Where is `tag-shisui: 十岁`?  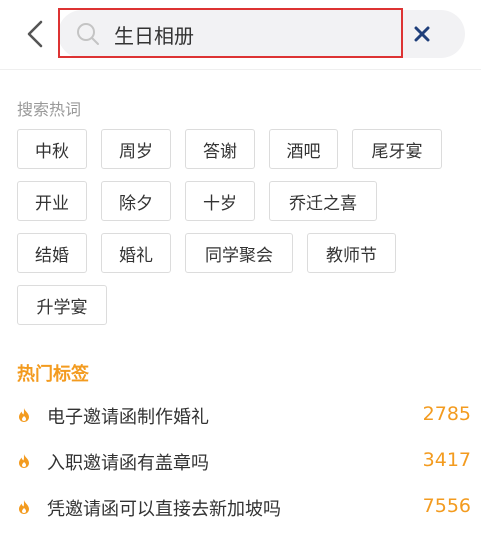 tag-shisui: 十岁 is located at coordinates (220, 201).